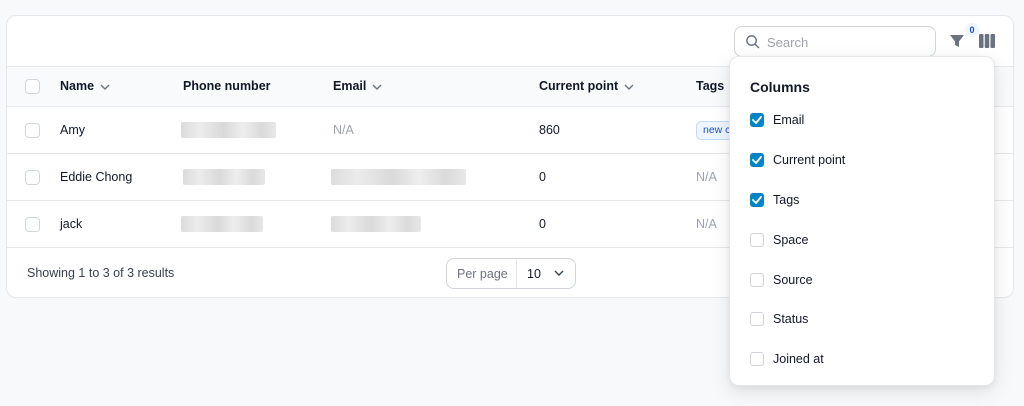 The height and width of the screenshot is (406, 1024). I want to click on column-option-label: Joined at, so click(798, 359).